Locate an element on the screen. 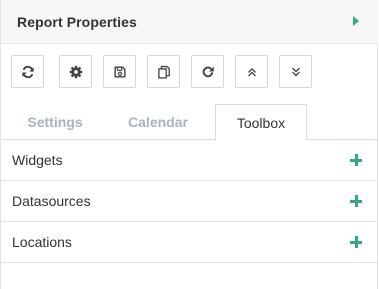 This screenshot has width=379, height=289. chevrons-down-icon is located at coordinates (295, 71).